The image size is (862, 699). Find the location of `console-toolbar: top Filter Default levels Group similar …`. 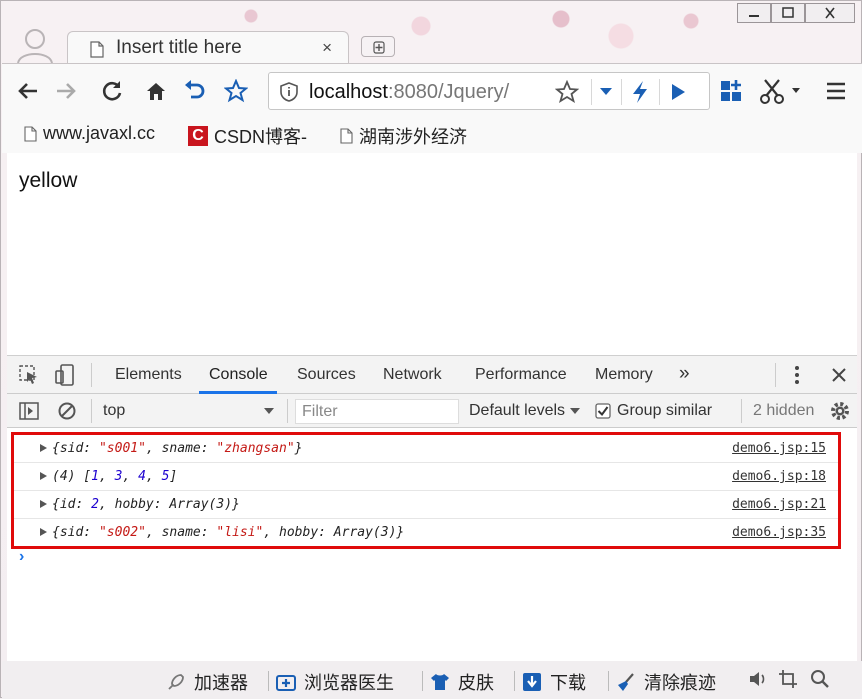

console-toolbar: top Filter Default levels Group similar … is located at coordinates (432, 411).